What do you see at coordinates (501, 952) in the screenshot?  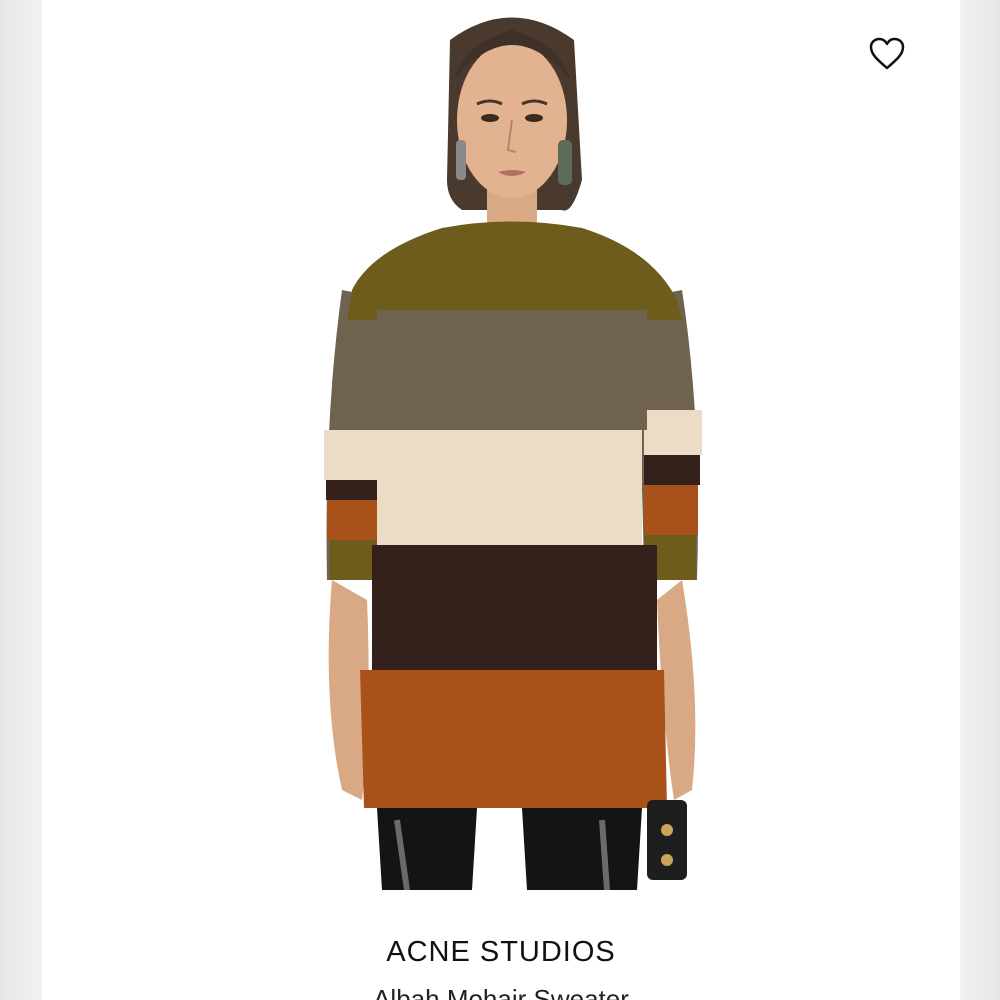 I see `brand-name: ACNE STUDIOS` at bounding box center [501, 952].